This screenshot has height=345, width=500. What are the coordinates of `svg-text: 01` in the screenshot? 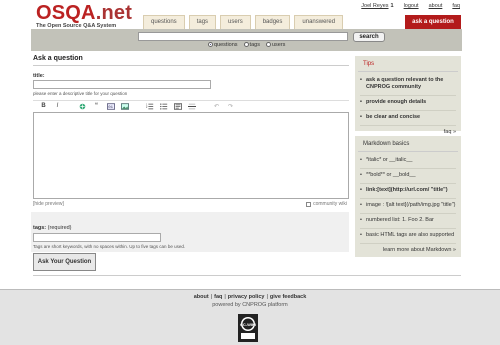 It's located at (110, 108).